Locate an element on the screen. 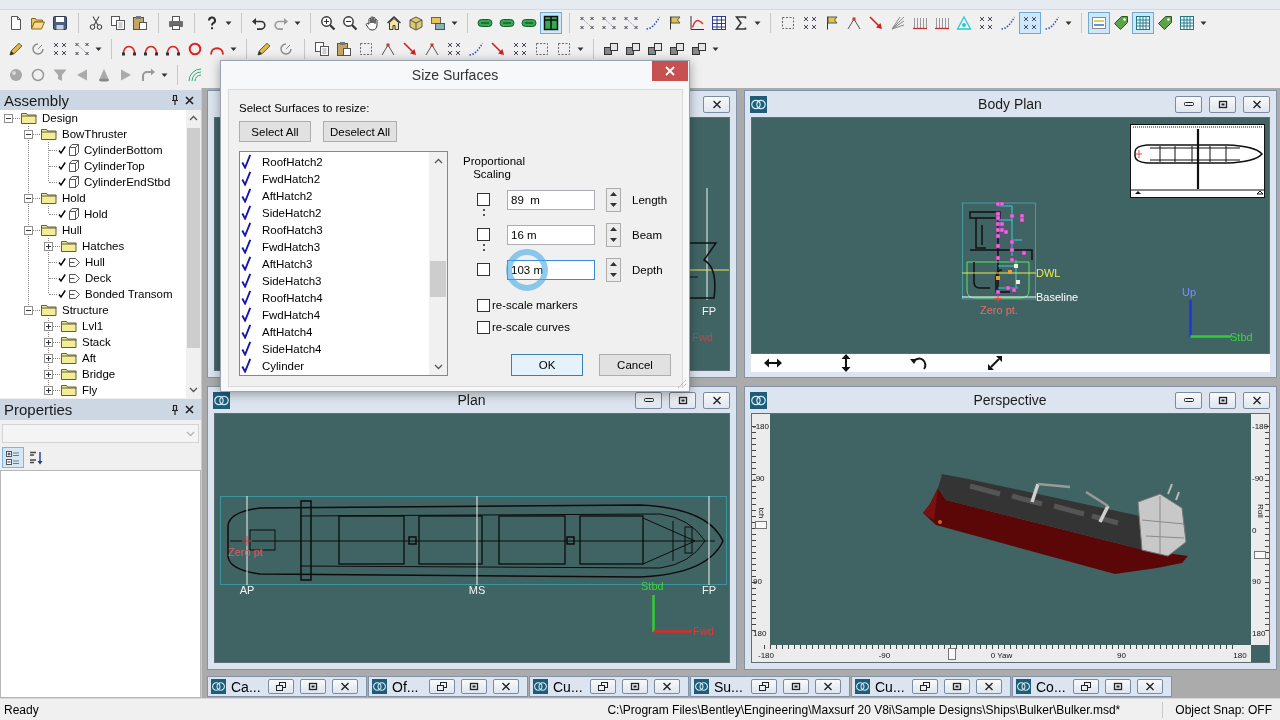  tree-item: Structure is located at coordinates (85, 310).